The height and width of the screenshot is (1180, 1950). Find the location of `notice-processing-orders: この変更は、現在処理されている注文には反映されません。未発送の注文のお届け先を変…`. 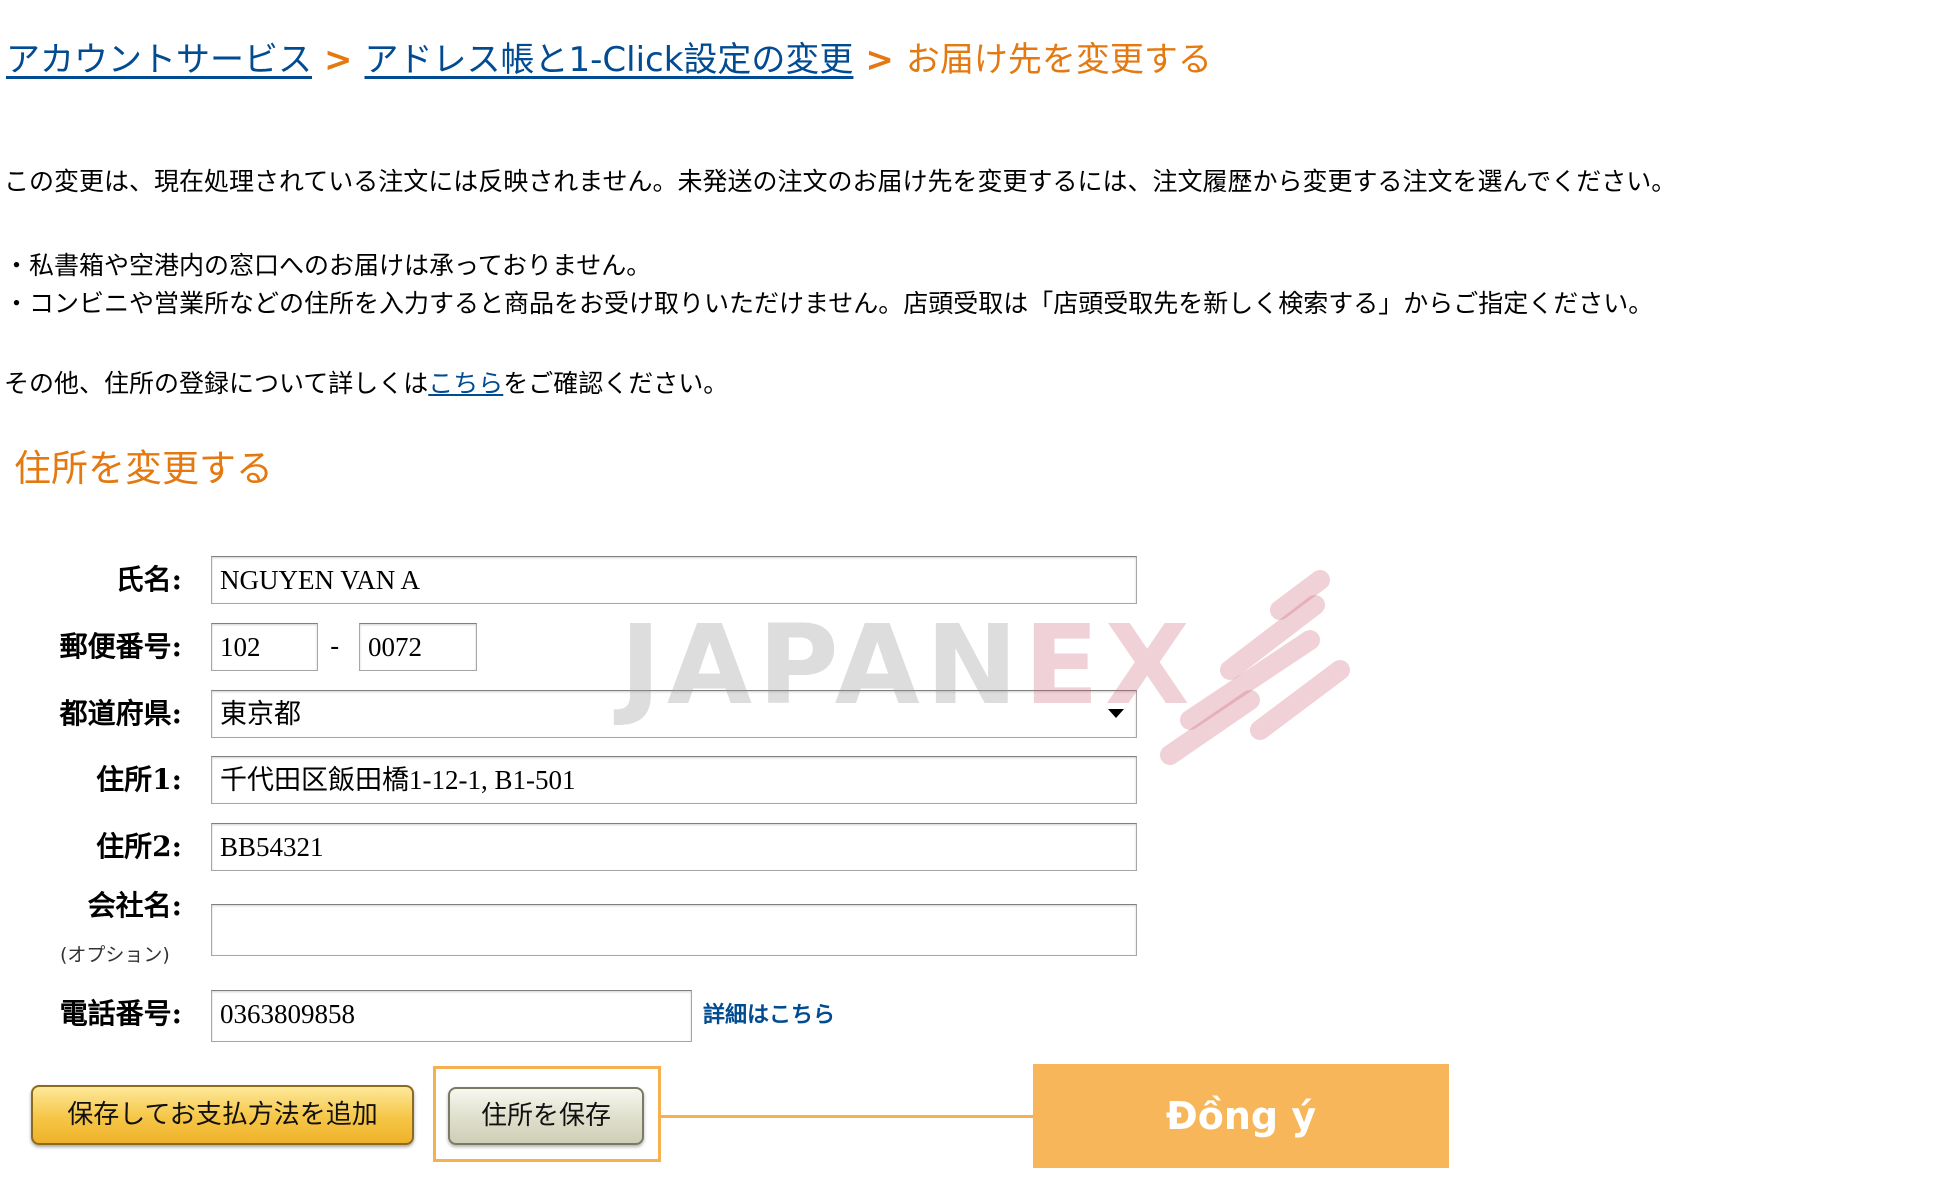

notice-processing-orders: この変更は、現在処理されている注文には反映されません。未発送の注文のお届け先を変… is located at coordinates (840, 181).